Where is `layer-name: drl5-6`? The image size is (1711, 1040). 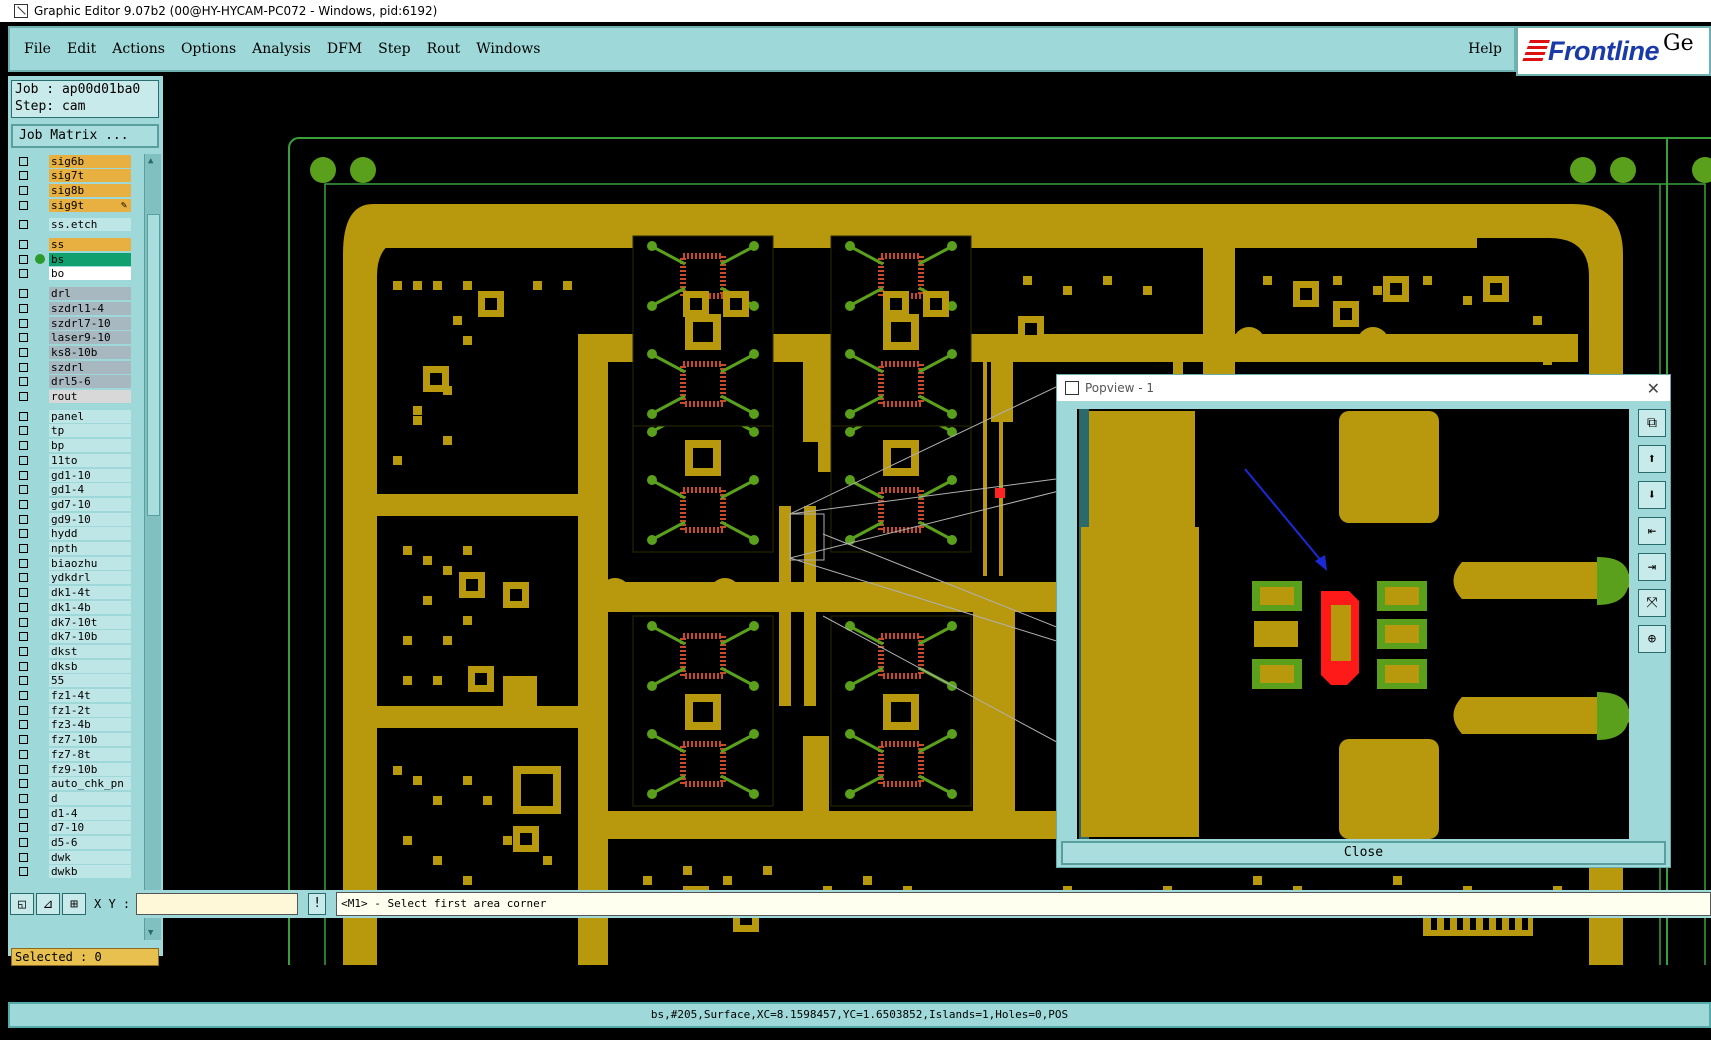 layer-name: drl5-6 is located at coordinates (90, 382).